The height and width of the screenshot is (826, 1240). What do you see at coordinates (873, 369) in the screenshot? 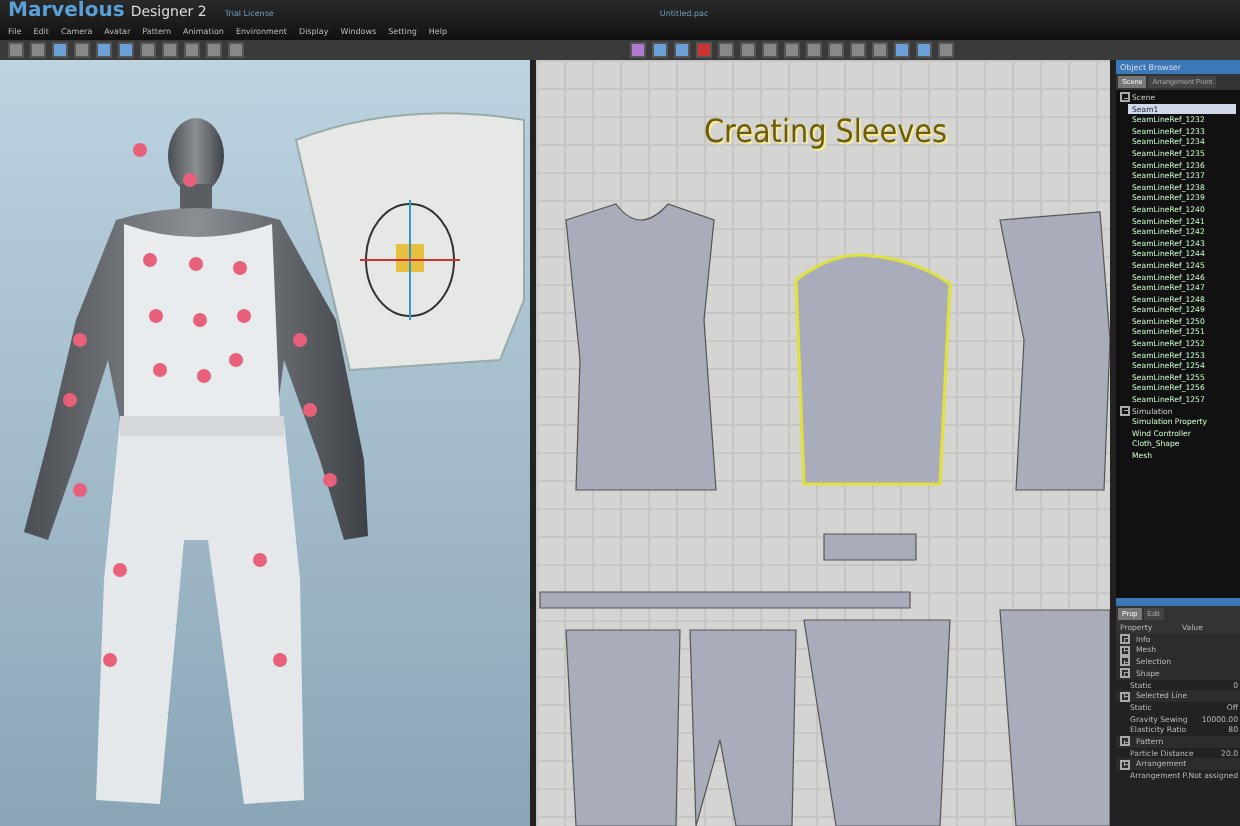
I see `selected-sleeve-pattern` at bounding box center [873, 369].